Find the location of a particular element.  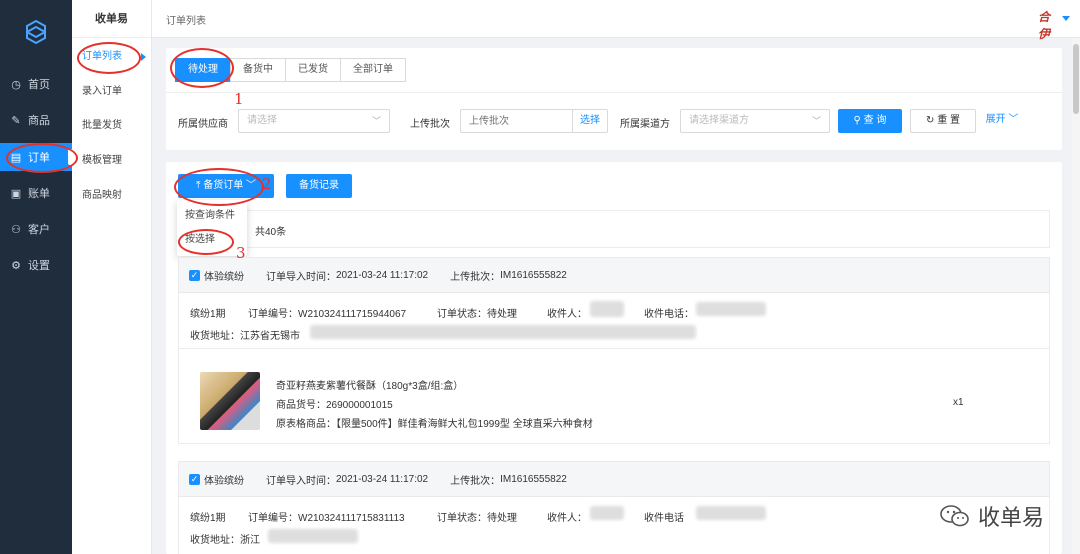

status-tabs: 待处理 备货中 已发货 全部订单 is located at coordinates (290, 70).